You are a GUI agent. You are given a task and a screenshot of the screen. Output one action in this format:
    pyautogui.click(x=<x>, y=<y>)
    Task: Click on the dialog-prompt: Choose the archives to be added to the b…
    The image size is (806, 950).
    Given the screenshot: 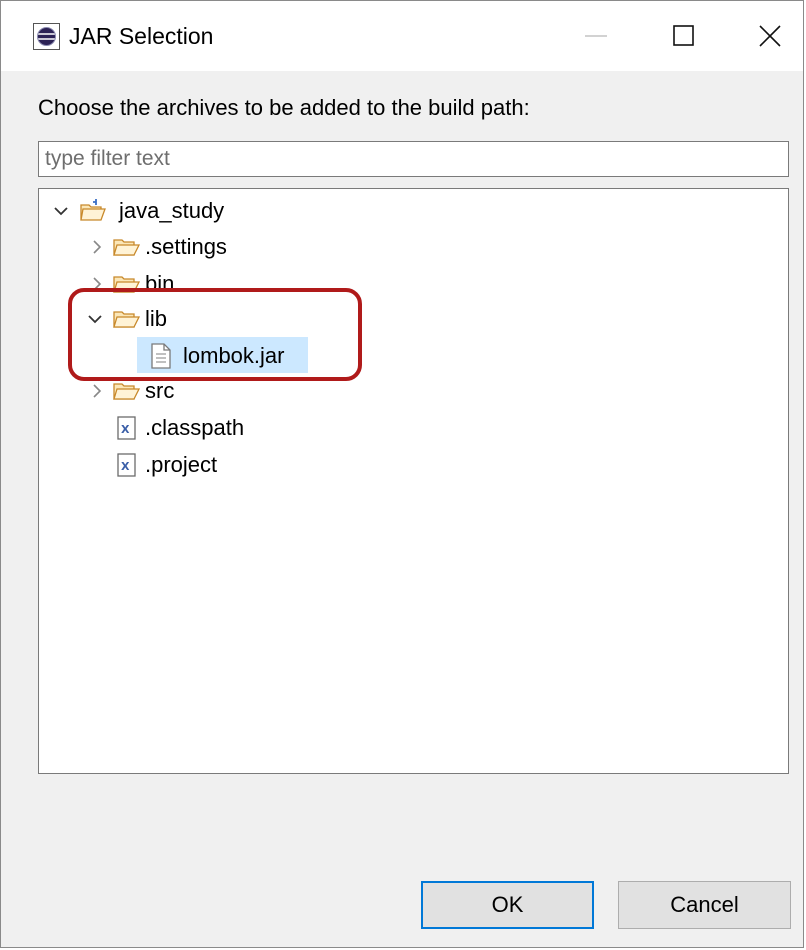 What is the action you would take?
    pyautogui.click(x=284, y=107)
    